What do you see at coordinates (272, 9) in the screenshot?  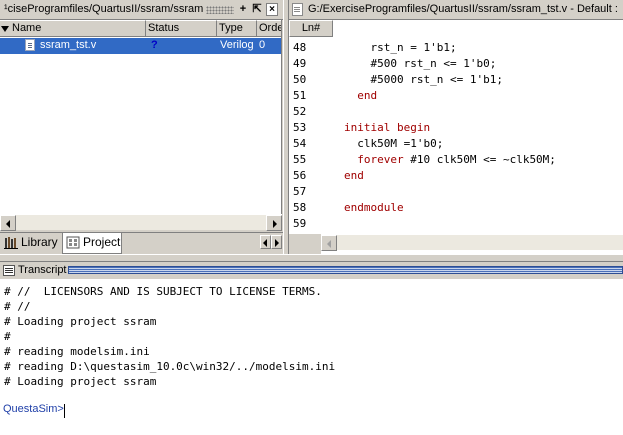 I see `close-icon: ×` at bounding box center [272, 9].